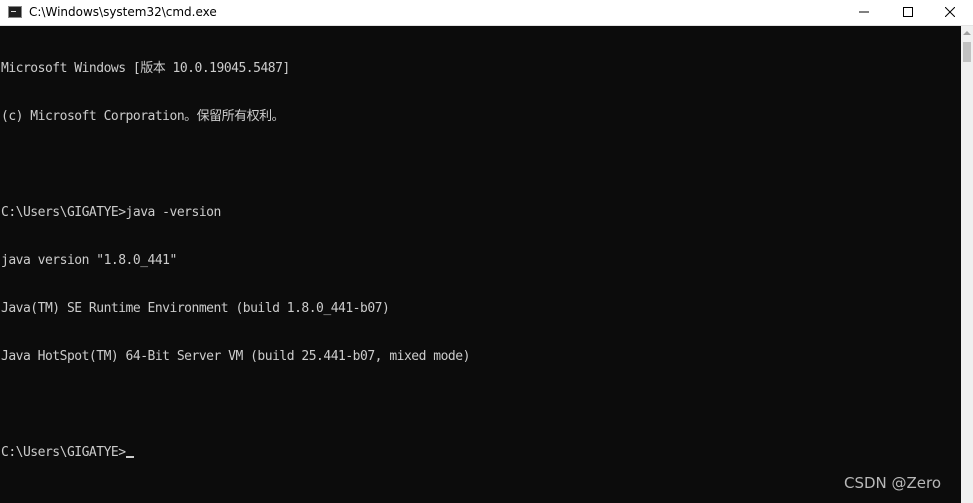  What do you see at coordinates (129, 457) in the screenshot?
I see `text-cursor` at bounding box center [129, 457].